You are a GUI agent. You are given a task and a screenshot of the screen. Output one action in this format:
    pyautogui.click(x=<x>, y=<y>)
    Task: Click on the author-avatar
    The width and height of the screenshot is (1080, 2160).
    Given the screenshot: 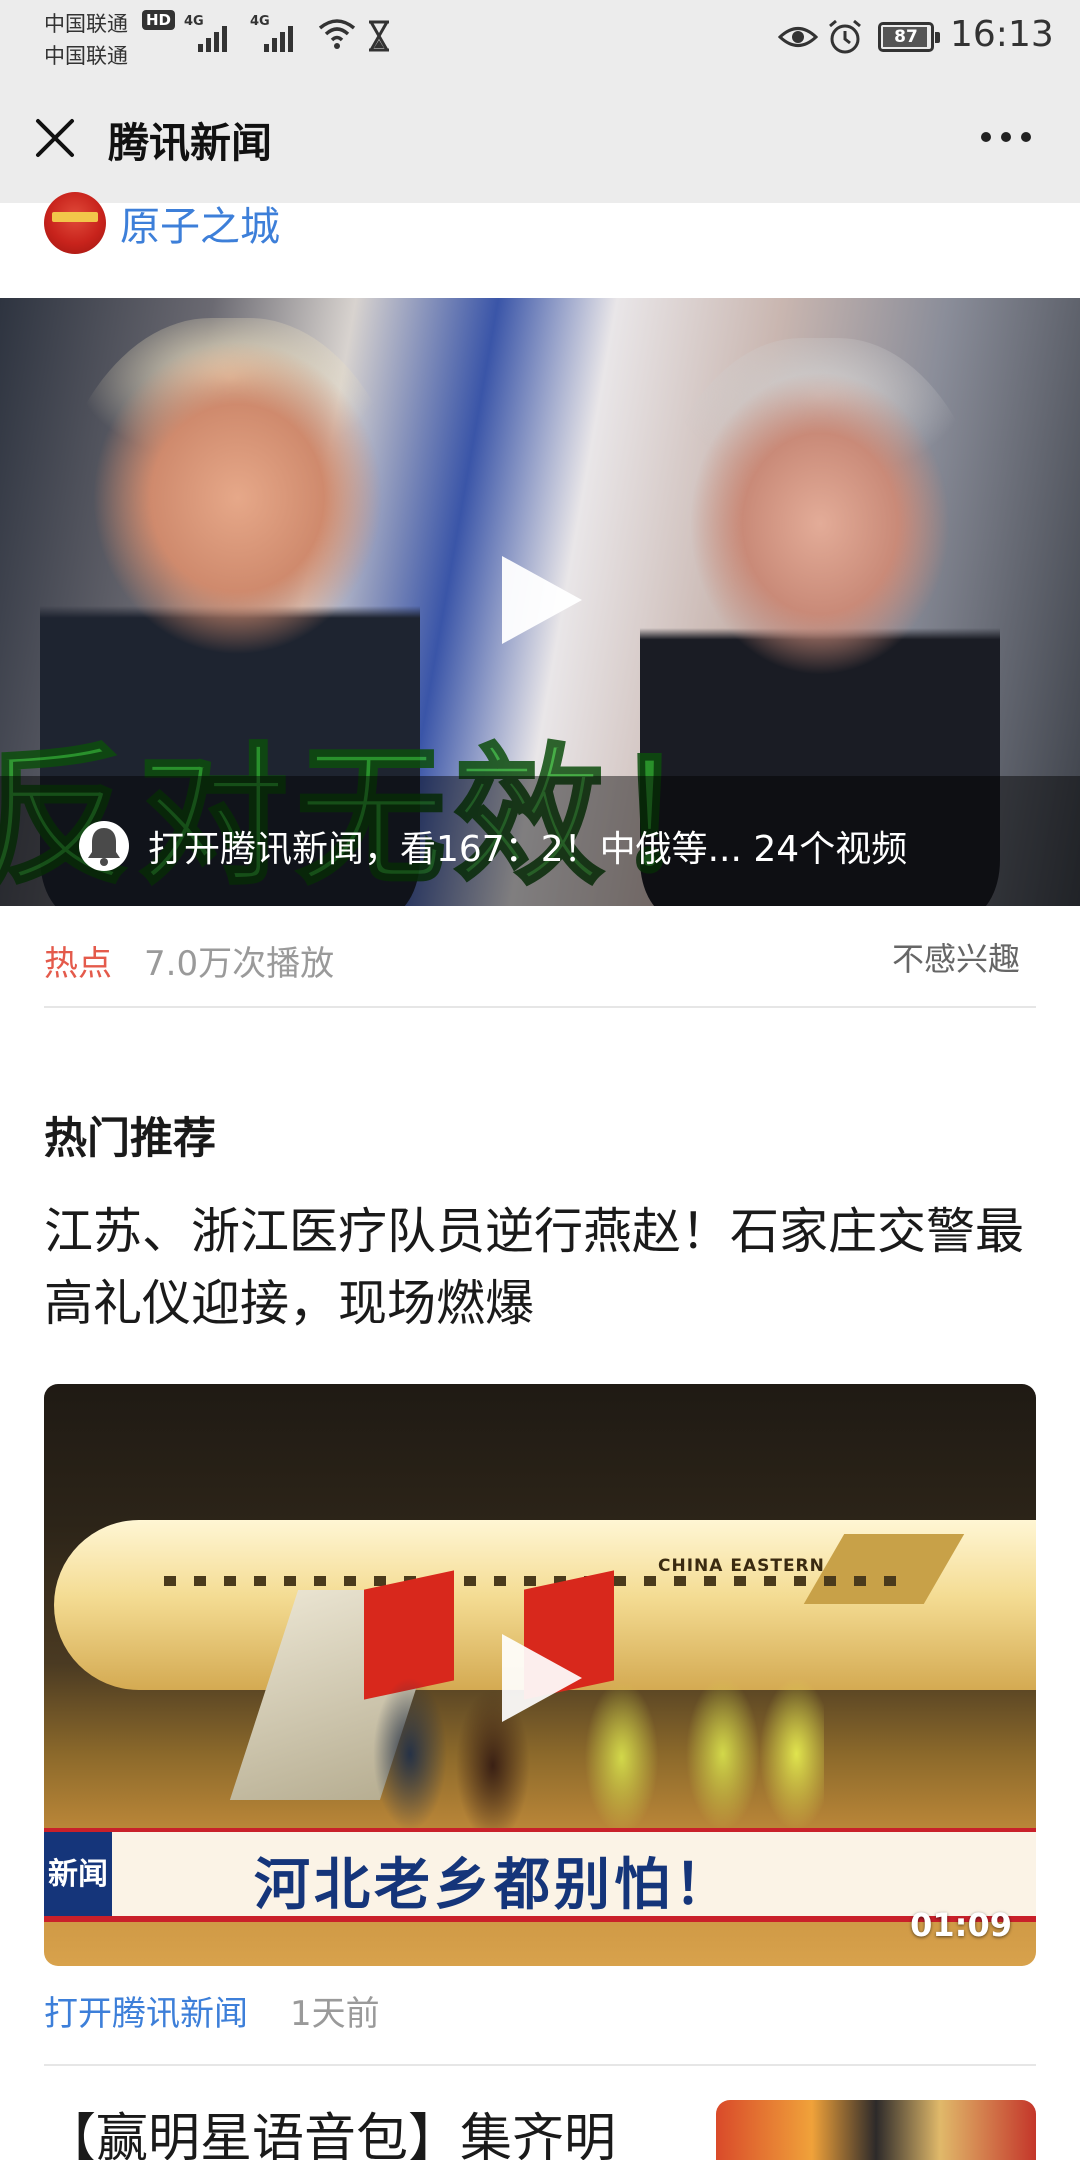 What is the action you would take?
    pyautogui.click(x=75, y=223)
    